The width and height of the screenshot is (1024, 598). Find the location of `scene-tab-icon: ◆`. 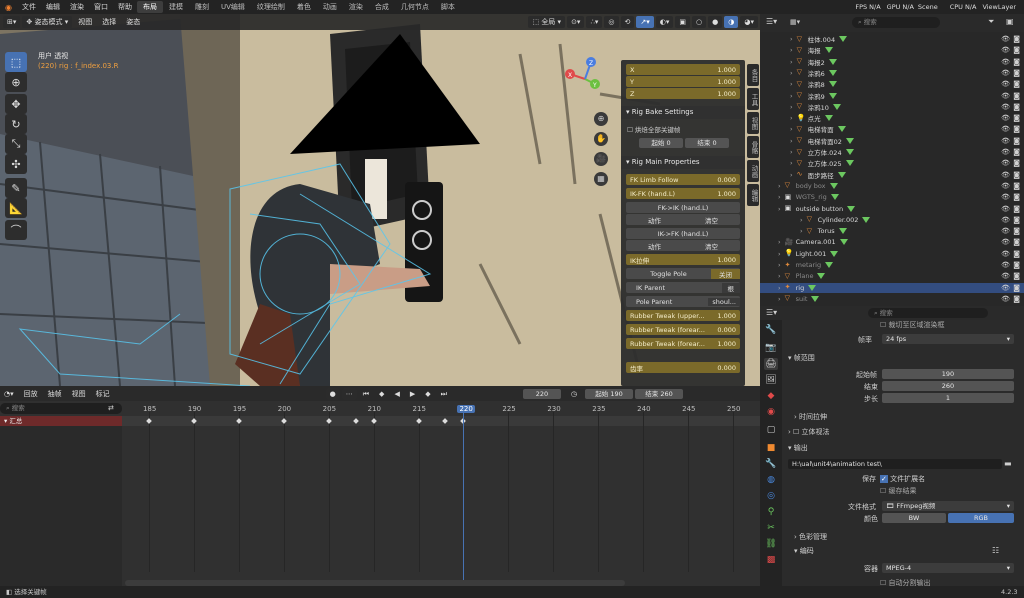

scene-tab-icon: ◆ is located at coordinates (771, 396).